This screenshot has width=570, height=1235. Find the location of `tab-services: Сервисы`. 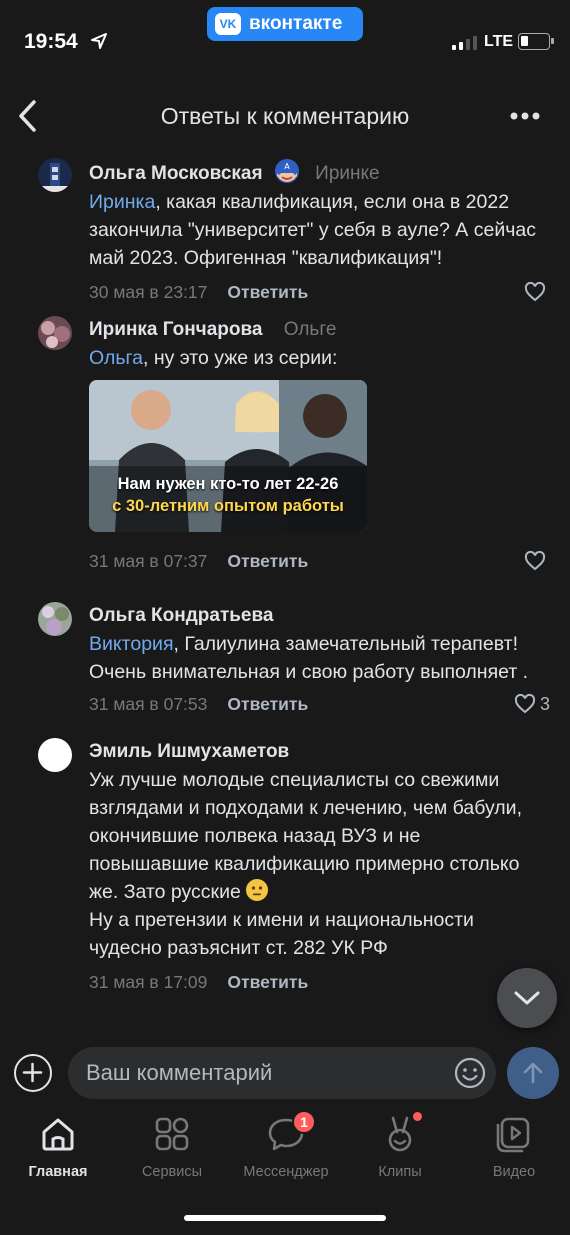

tab-services: Сервисы is located at coordinates (172, 1147).